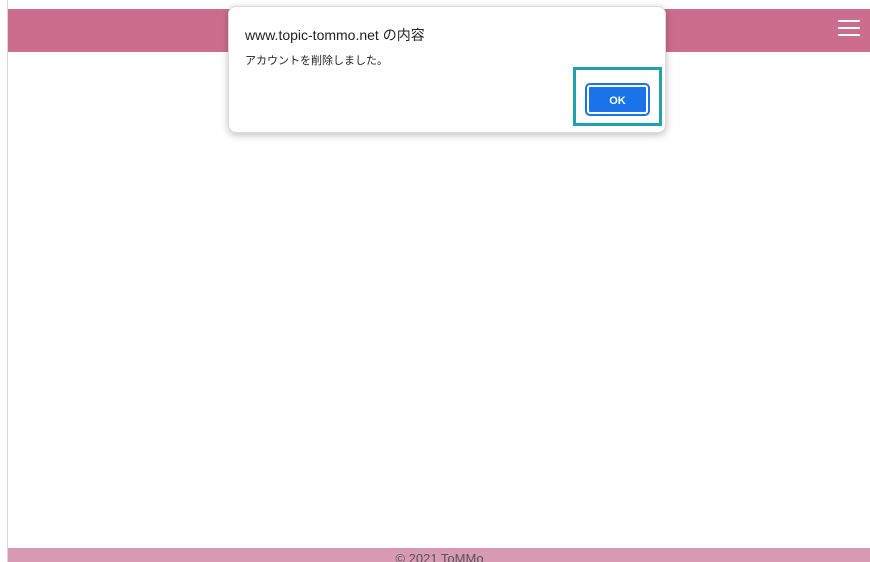  I want to click on copyright-text: © 2021 ToMMo, so click(439, 556).